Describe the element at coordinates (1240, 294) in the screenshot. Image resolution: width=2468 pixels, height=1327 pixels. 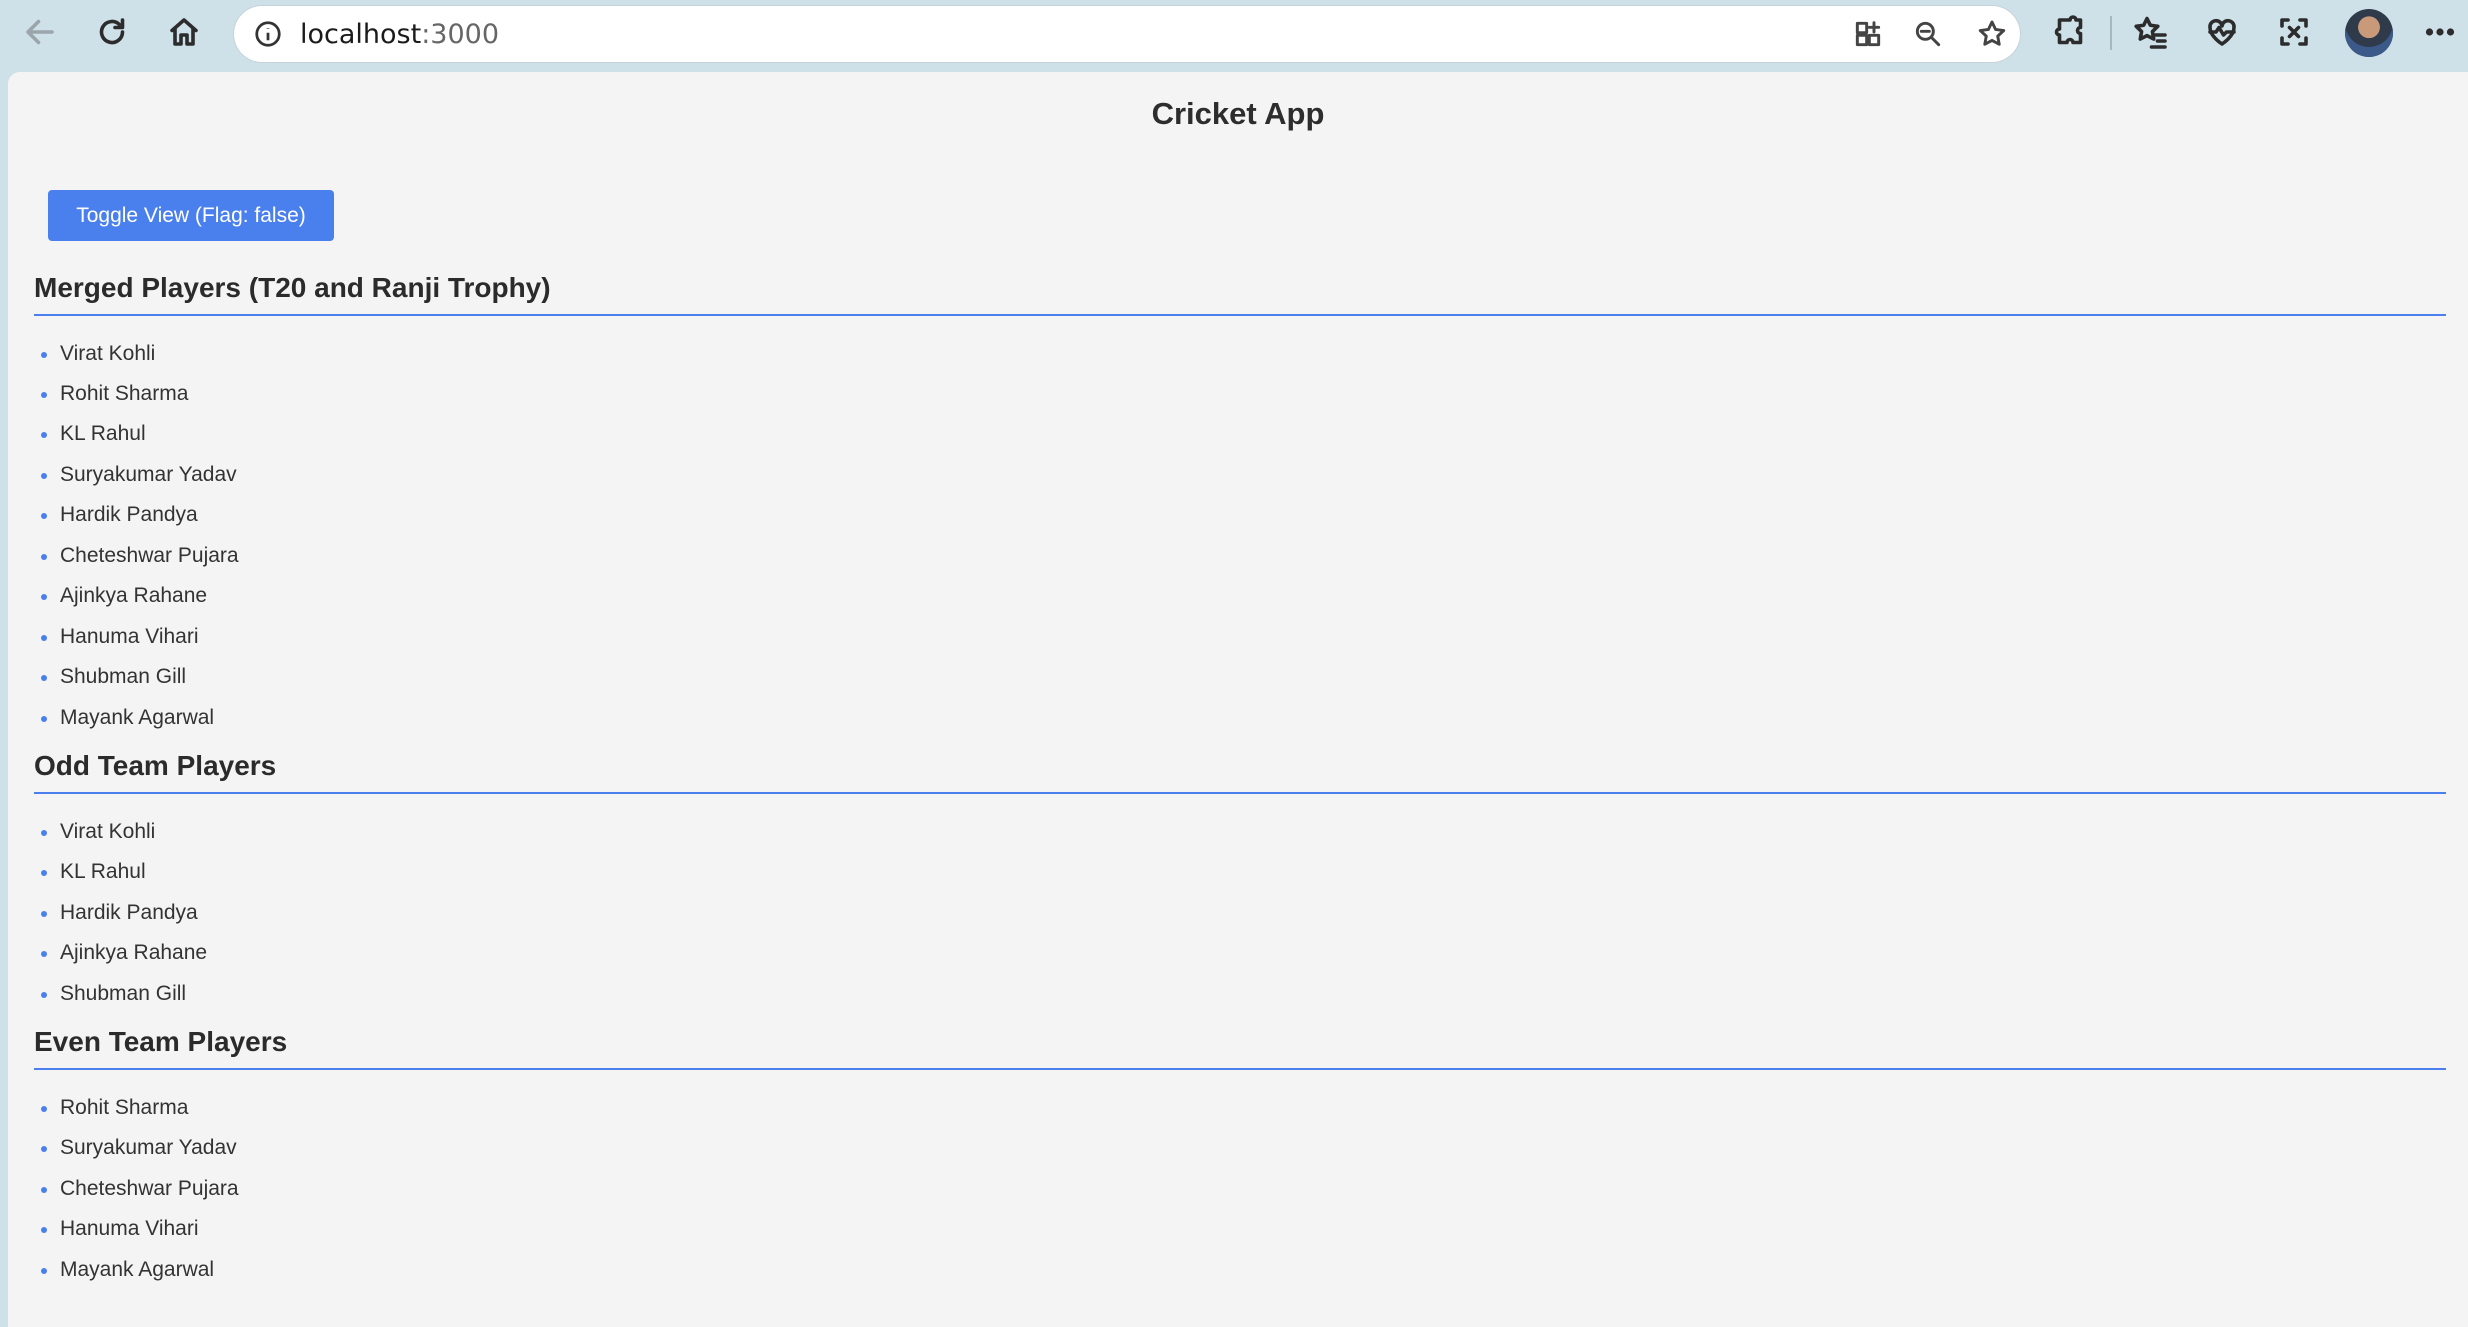
I see `section-heading: Merged Players (T20 and Ranji Trophy)` at that location.